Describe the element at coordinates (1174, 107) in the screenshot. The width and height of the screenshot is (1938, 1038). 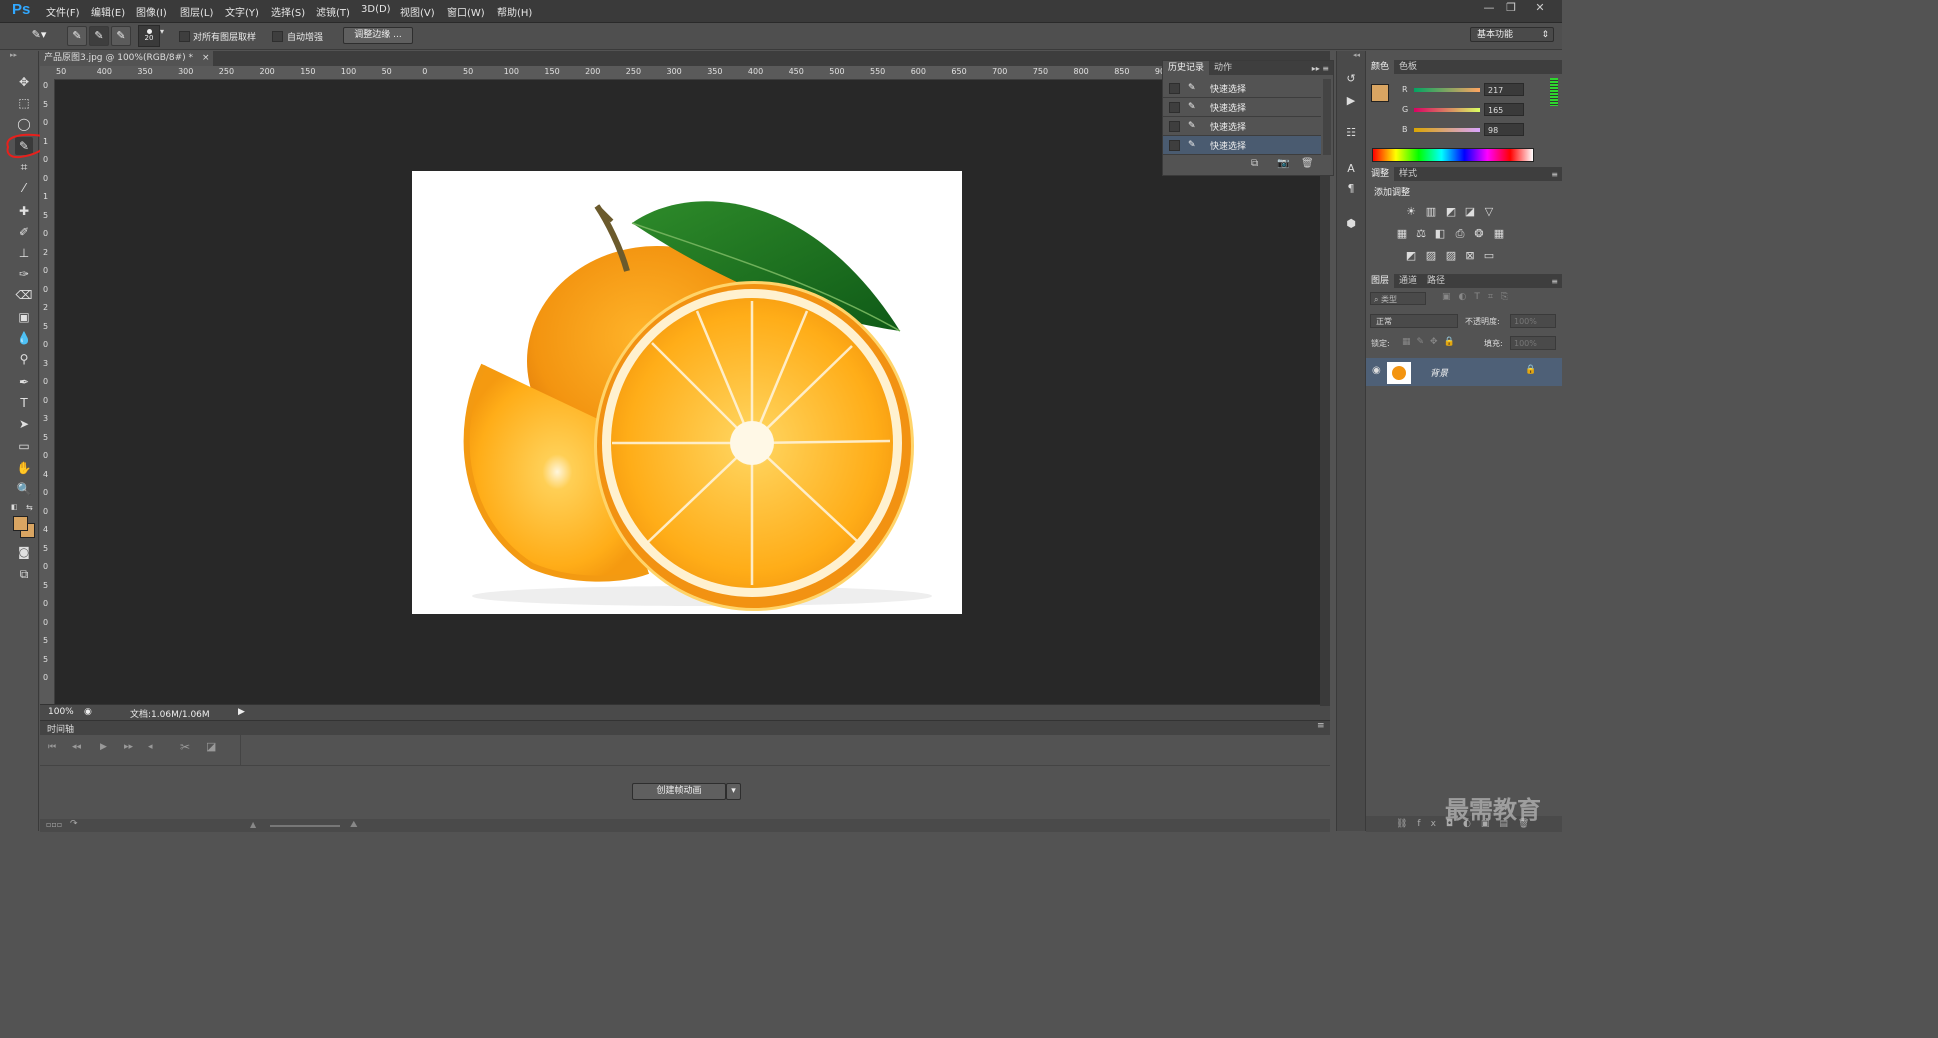
I see `history-snapshot-checkbox` at that location.